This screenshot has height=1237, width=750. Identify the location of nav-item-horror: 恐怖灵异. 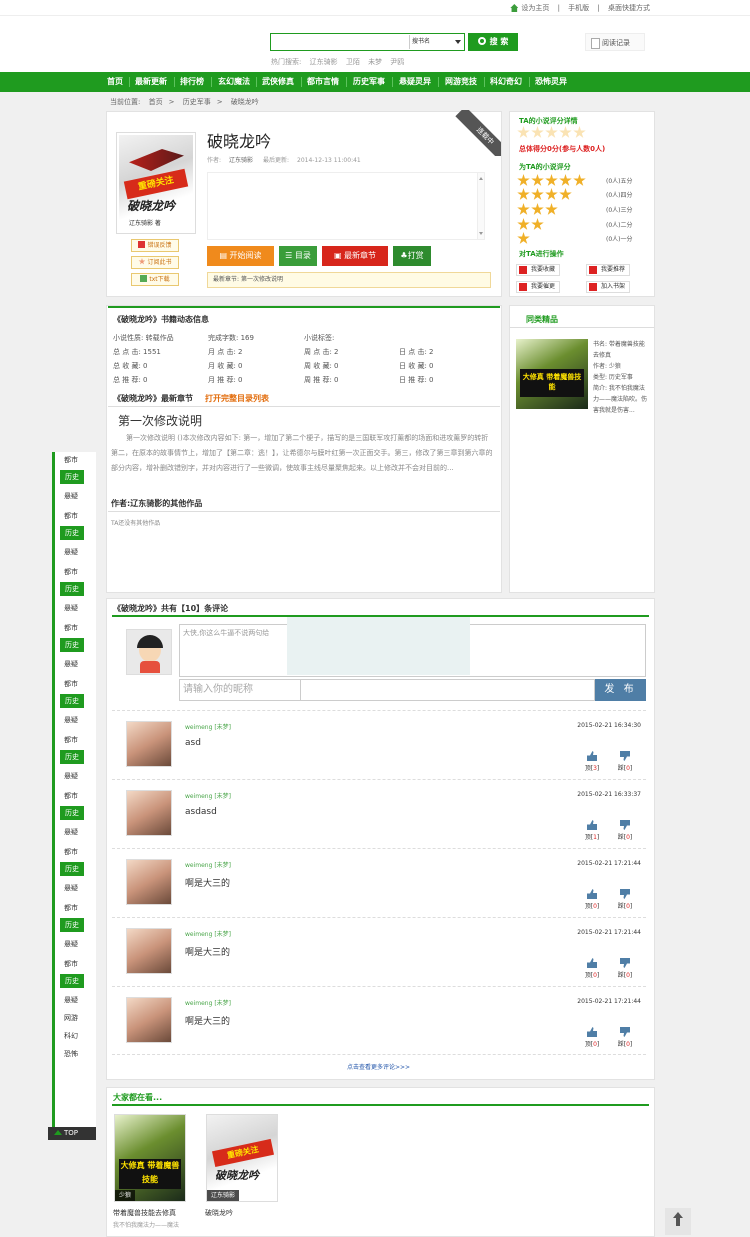
(551, 82).